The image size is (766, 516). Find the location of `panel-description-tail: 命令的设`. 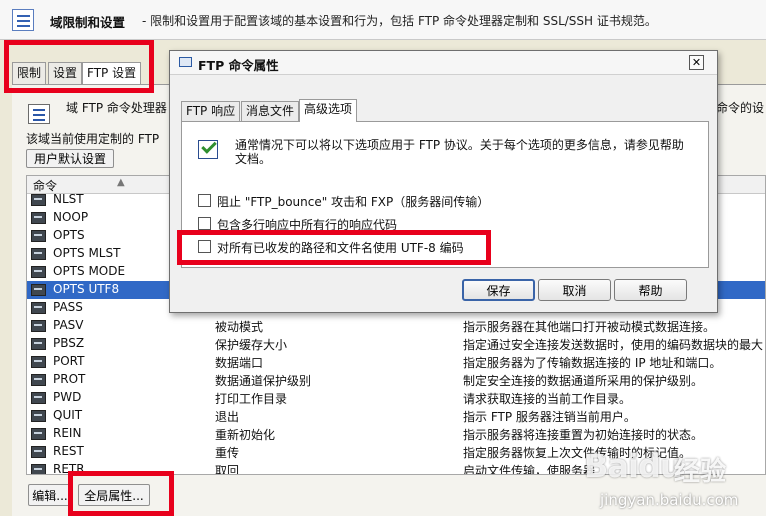

panel-description-tail: 命令的设 is located at coordinates (740, 108).